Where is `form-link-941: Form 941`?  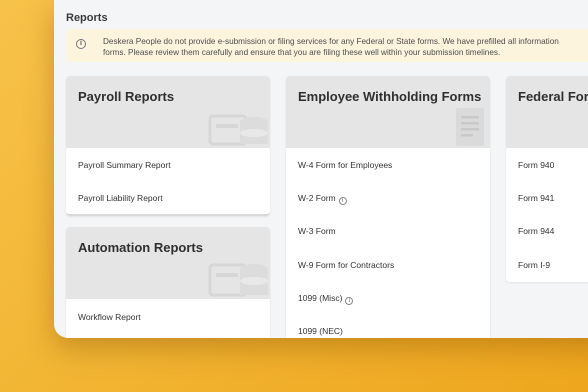 form-link-941: Form 941 is located at coordinates (536, 198).